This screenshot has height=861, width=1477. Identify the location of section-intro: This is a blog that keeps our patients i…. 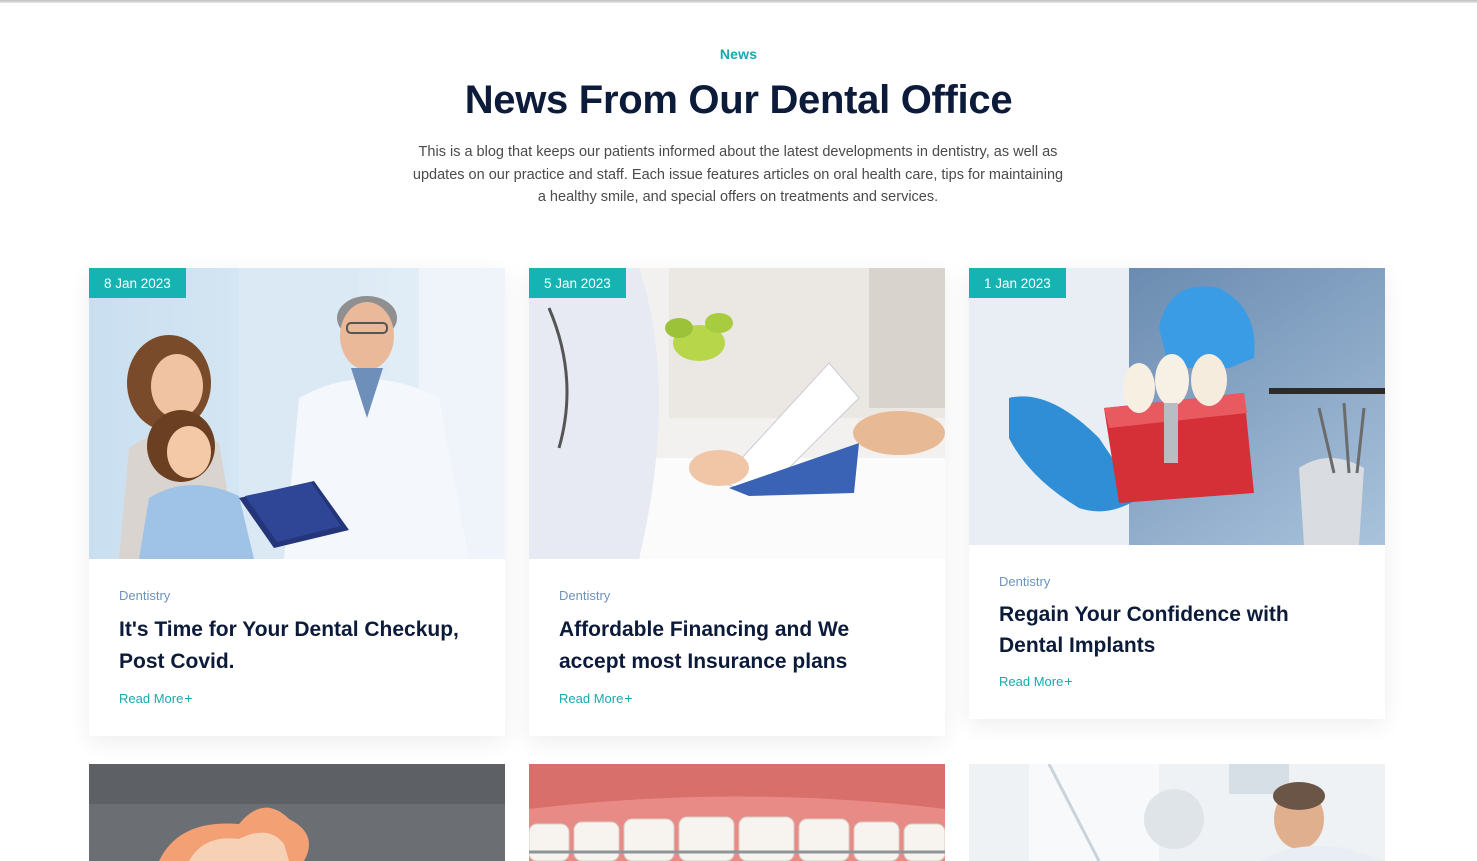
(738, 174).